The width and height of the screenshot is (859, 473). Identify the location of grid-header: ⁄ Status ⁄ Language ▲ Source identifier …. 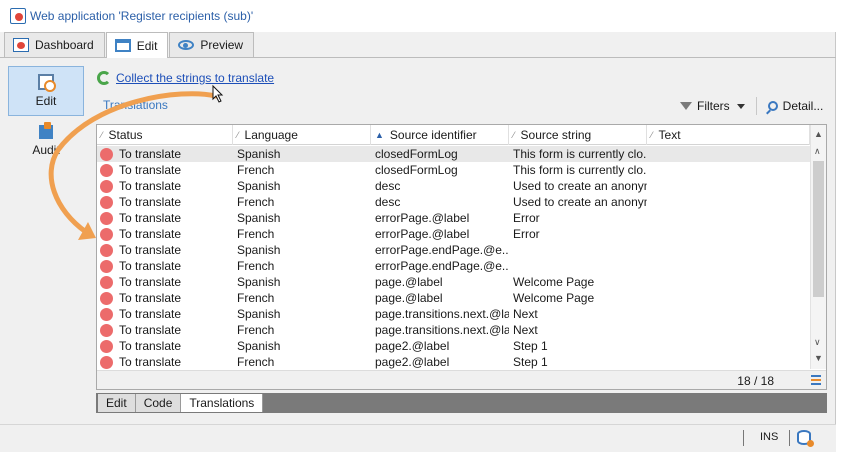
(453, 135).